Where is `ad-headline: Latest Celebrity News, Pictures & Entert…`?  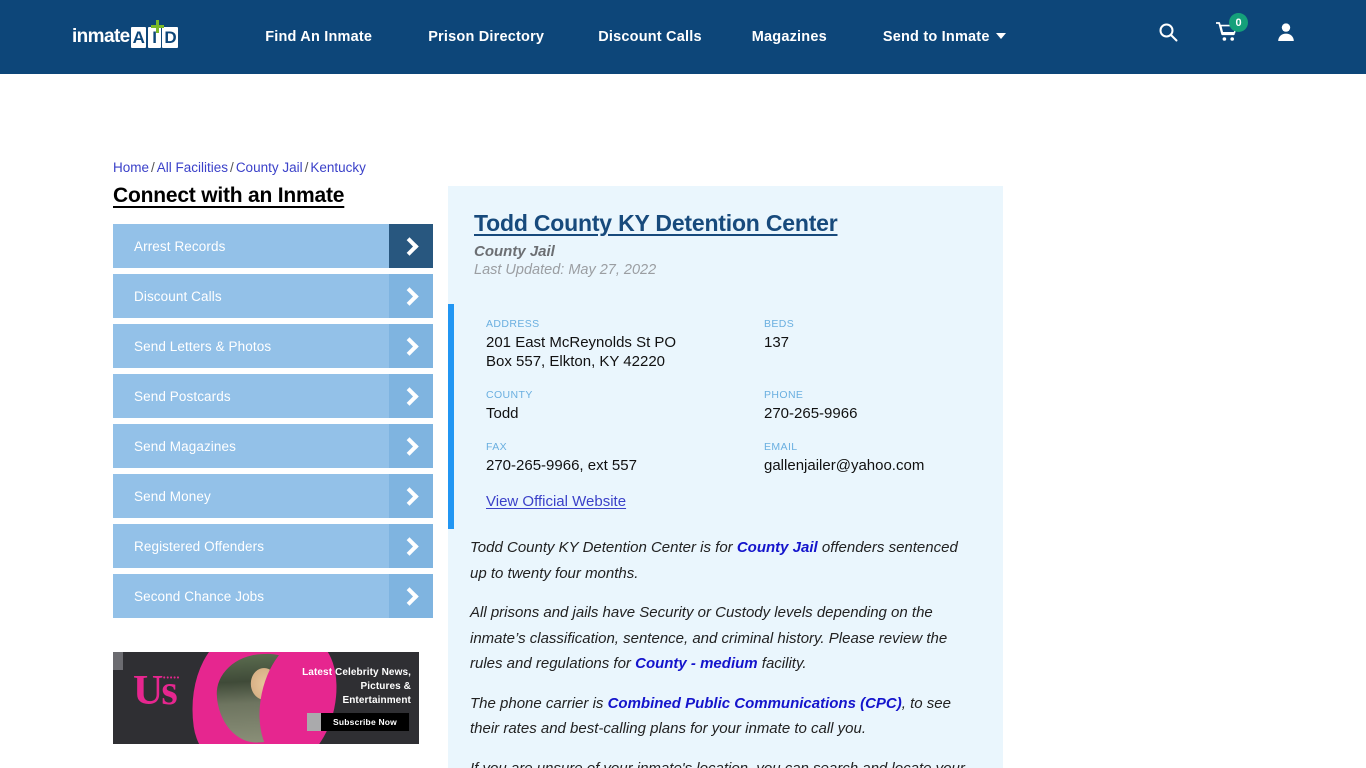 ad-headline: Latest Celebrity News, Pictures & Entert… is located at coordinates (356, 686).